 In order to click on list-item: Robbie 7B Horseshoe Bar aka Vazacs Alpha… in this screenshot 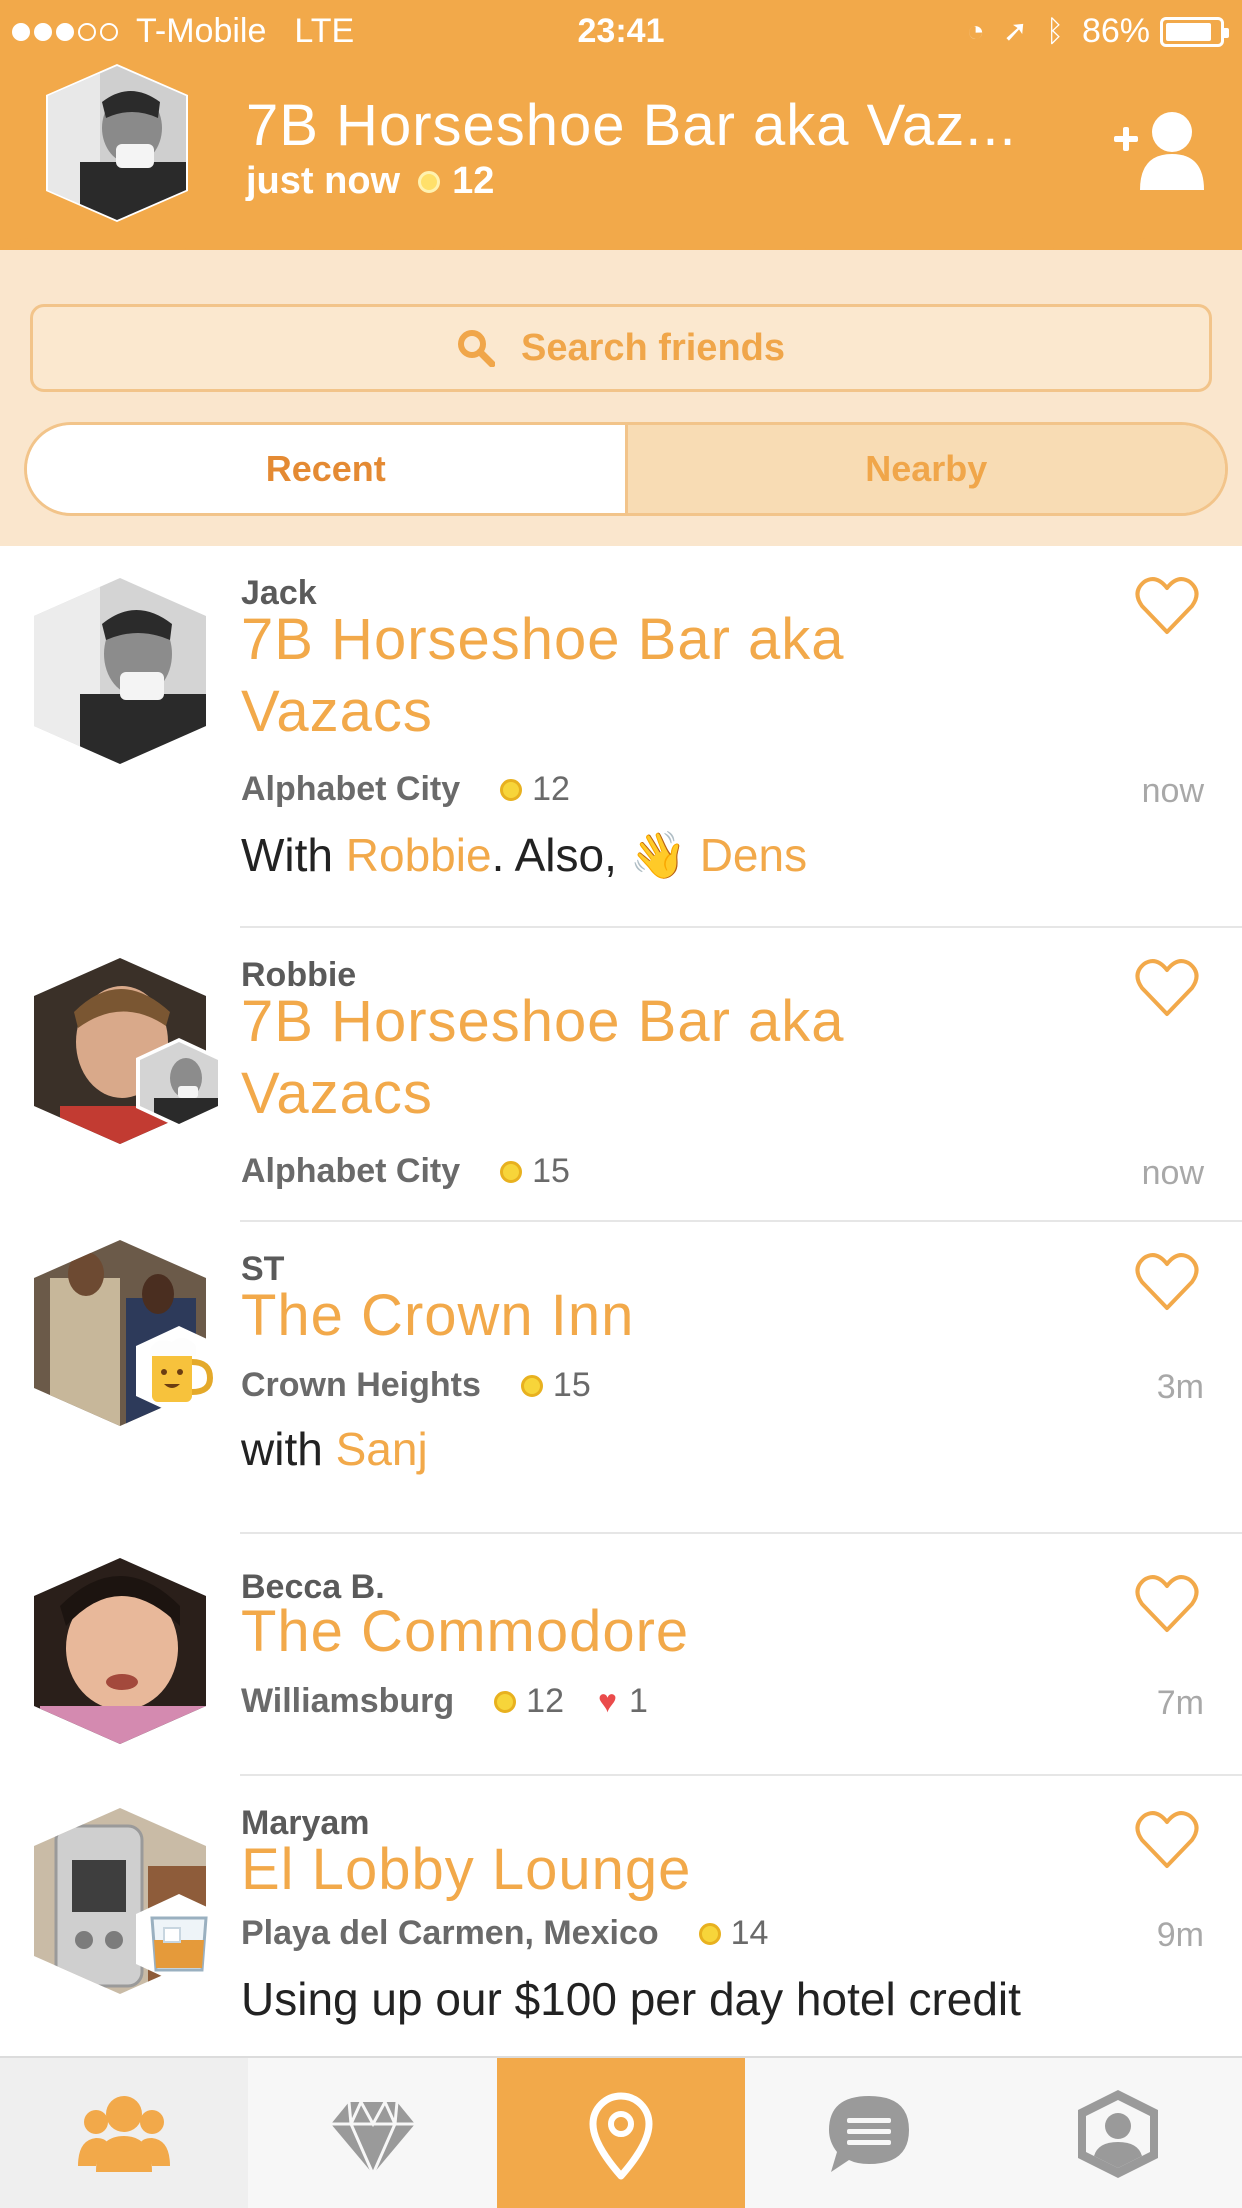, I will do `click(621, 1060)`.